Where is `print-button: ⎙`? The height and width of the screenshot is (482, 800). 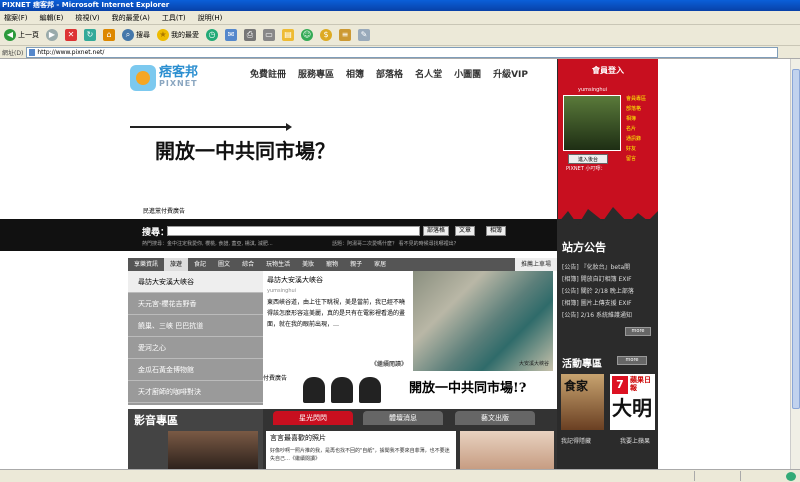 print-button: ⎙ is located at coordinates (250, 35).